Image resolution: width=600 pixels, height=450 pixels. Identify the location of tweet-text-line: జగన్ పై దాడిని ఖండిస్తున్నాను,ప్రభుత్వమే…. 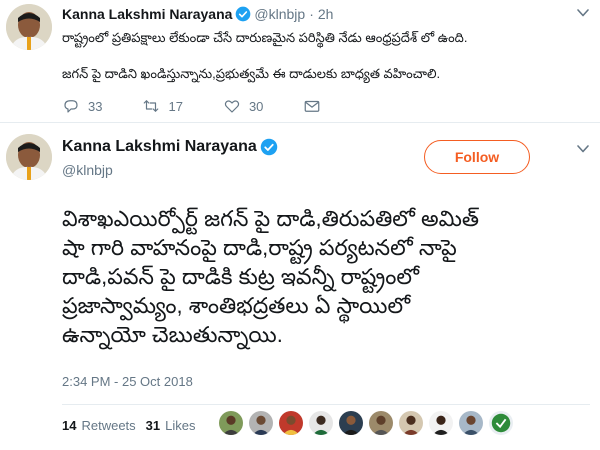
(251, 73).